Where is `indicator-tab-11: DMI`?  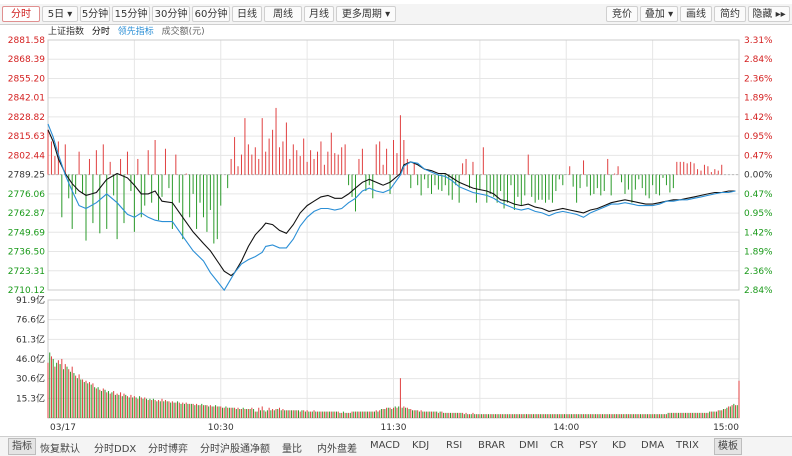
indicator-tab-11: DMI is located at coordinates (528, 445).